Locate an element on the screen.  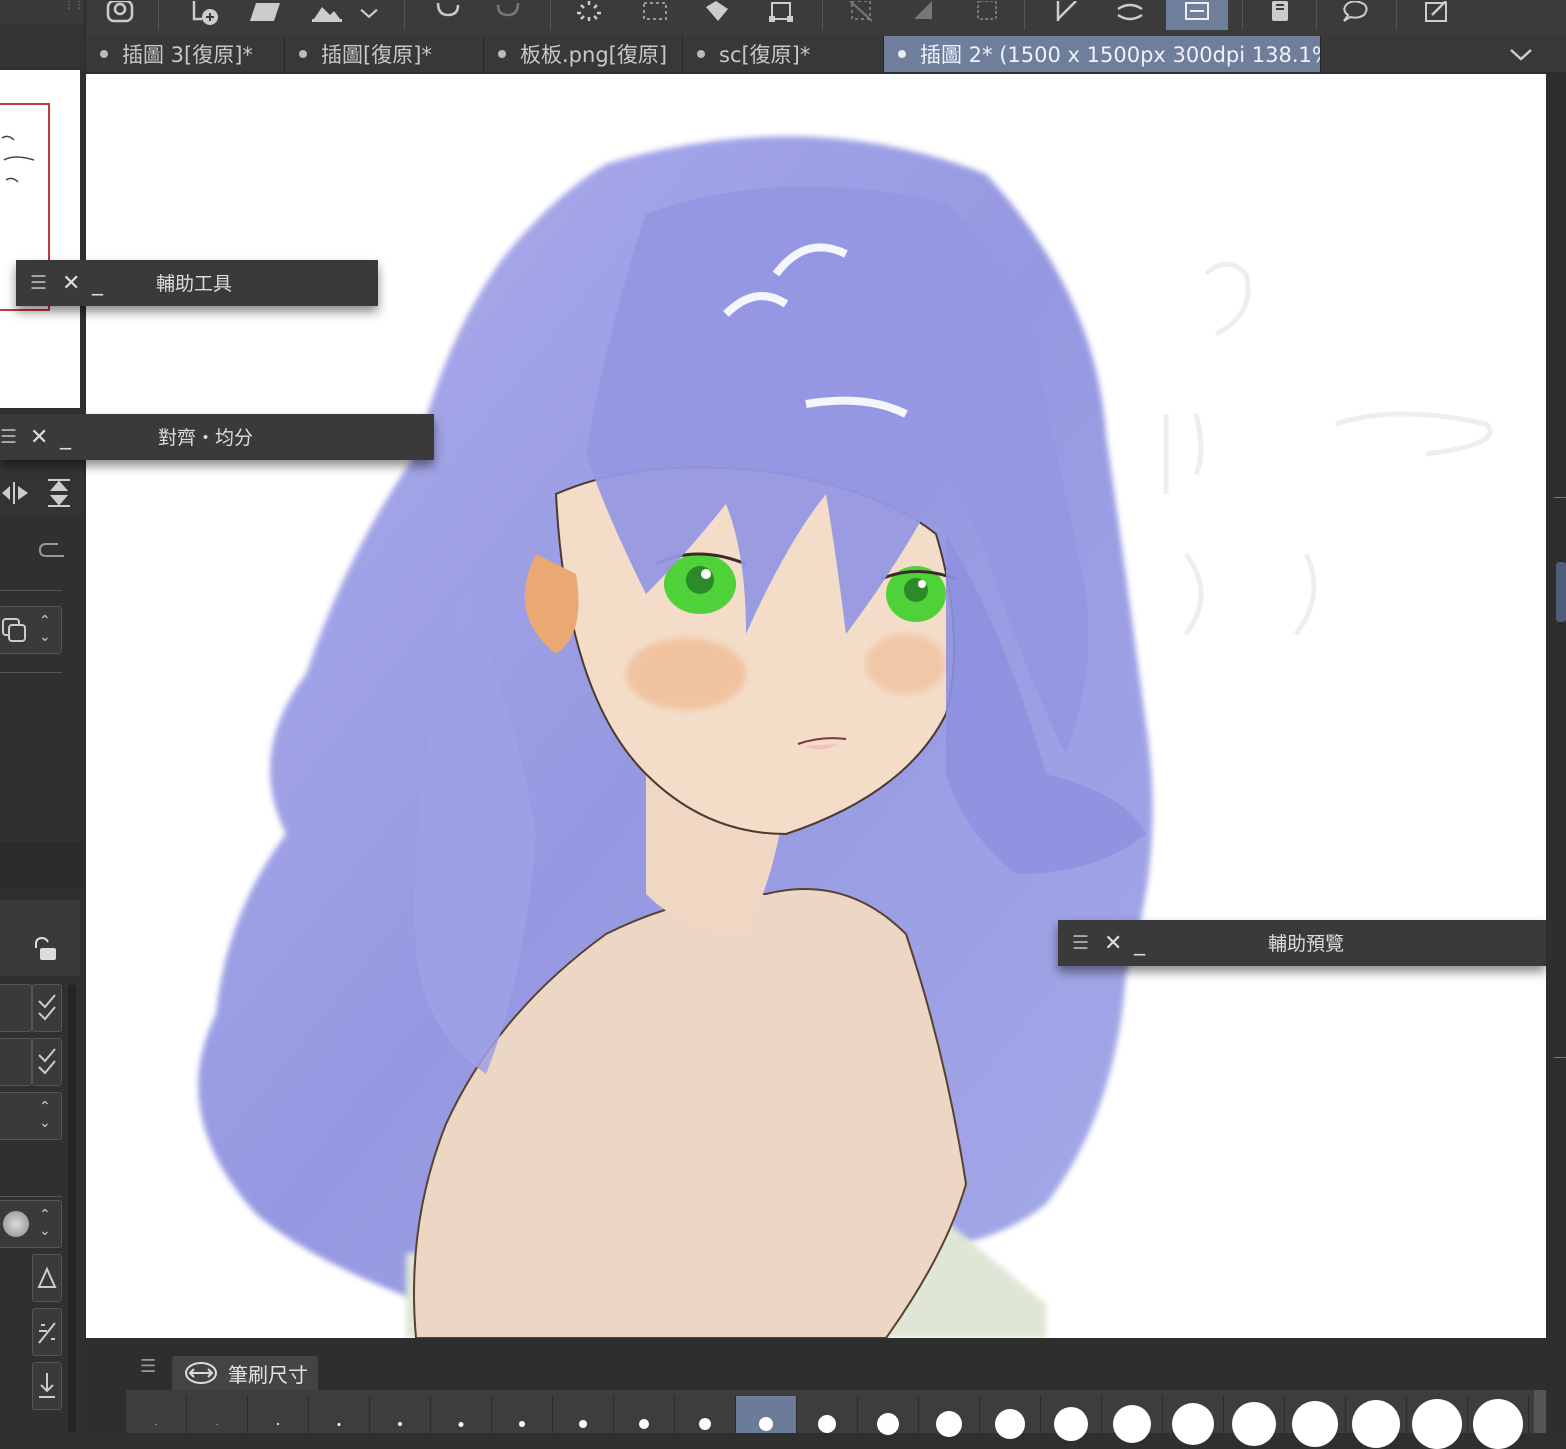
unlock-icon is located at coordinates (46, 949).